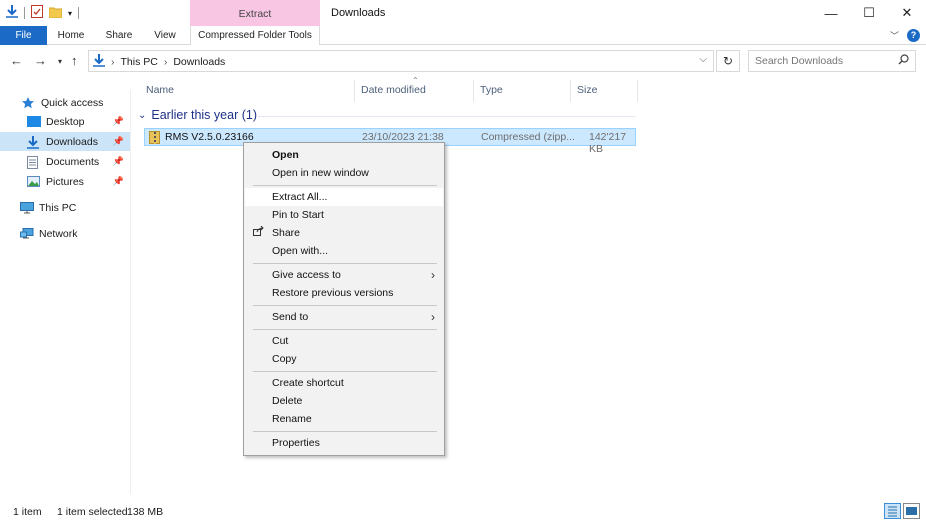 Image resolution: width=926 pixels, height=522 pixels. Describe the element at coordinates (12, 13) in the screenshot. I see `download-arrow-icon` at that location.